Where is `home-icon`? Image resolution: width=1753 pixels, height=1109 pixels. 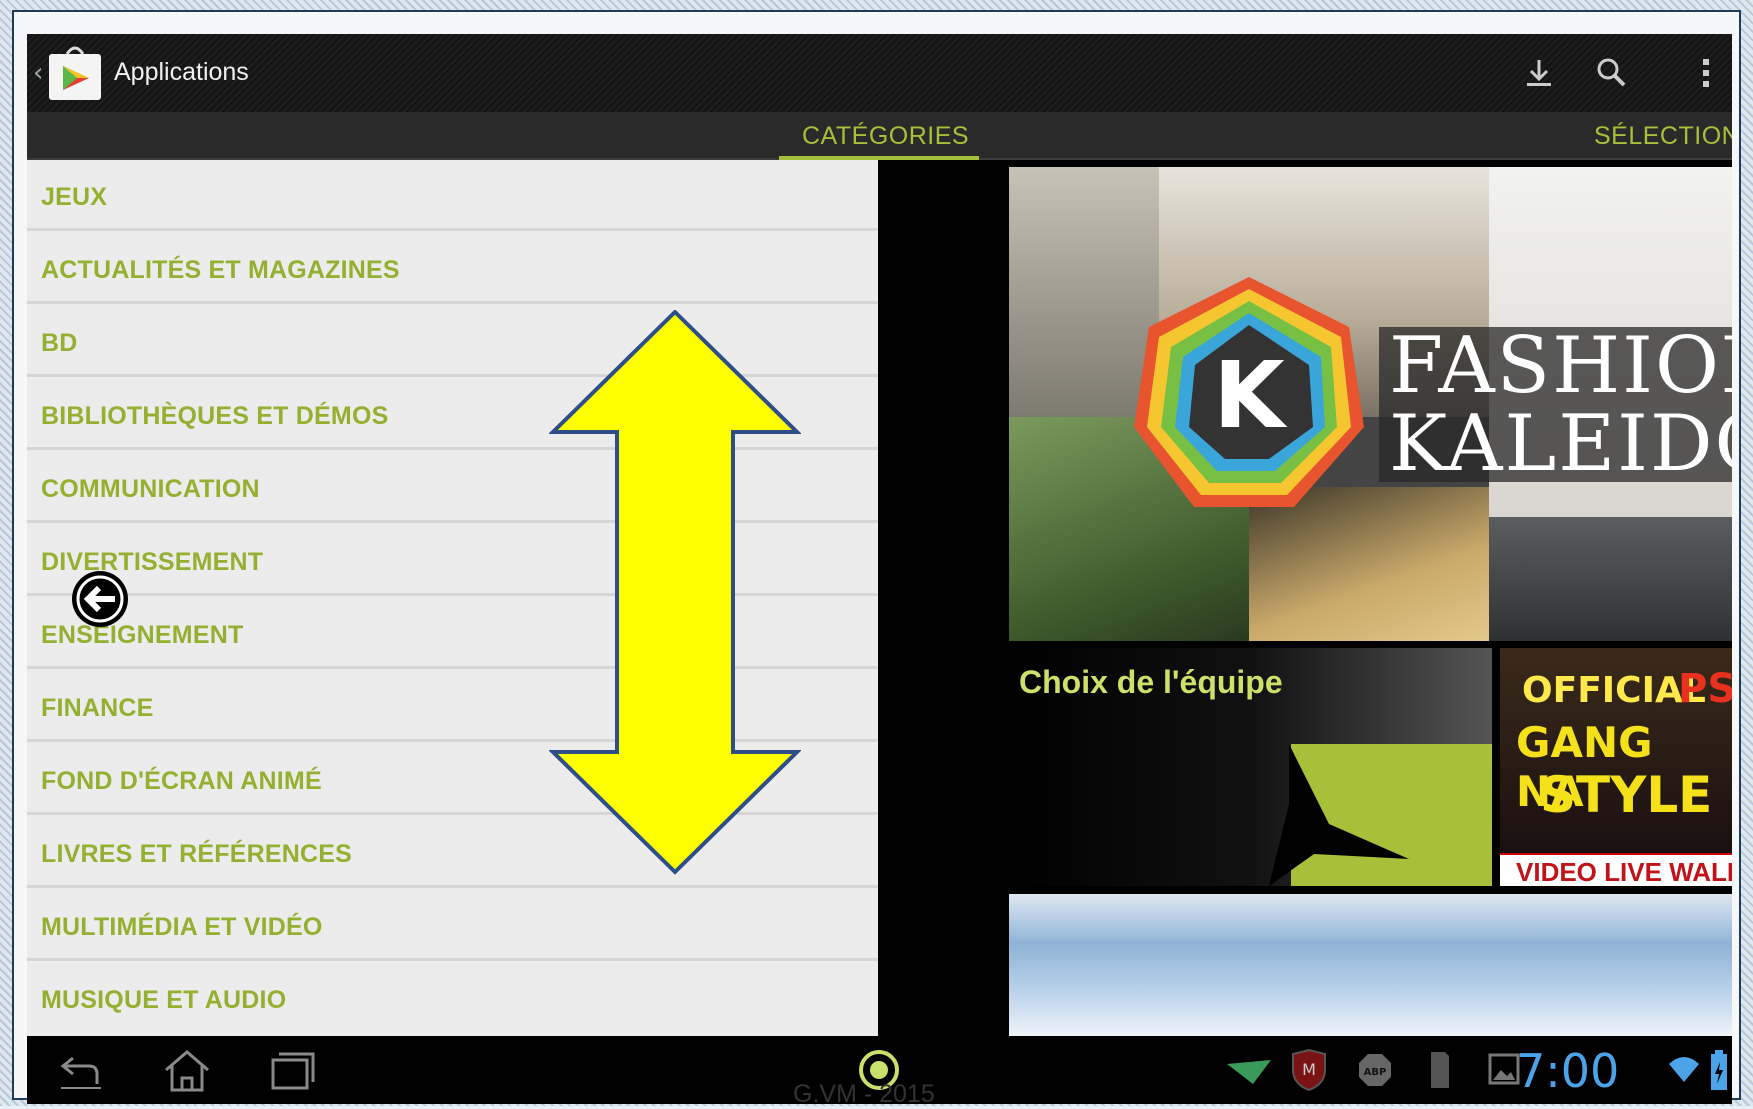
home-icon is located at coordinates (187, 1070).